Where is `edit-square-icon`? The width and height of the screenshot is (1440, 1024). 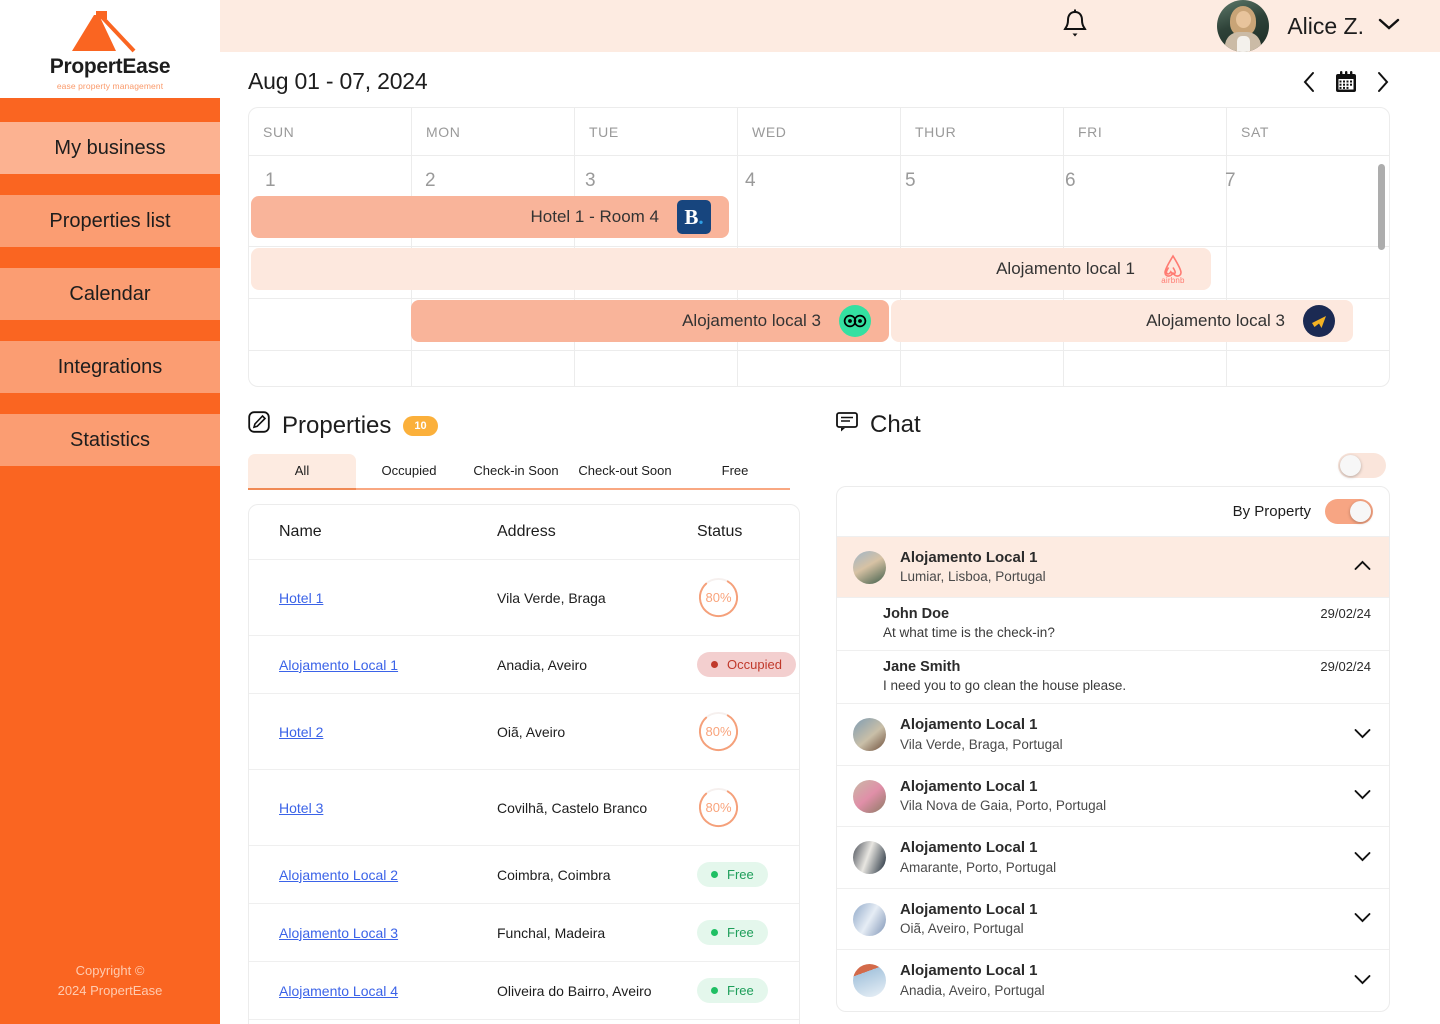
edit-square-icon is located at coordinates (259, 425).